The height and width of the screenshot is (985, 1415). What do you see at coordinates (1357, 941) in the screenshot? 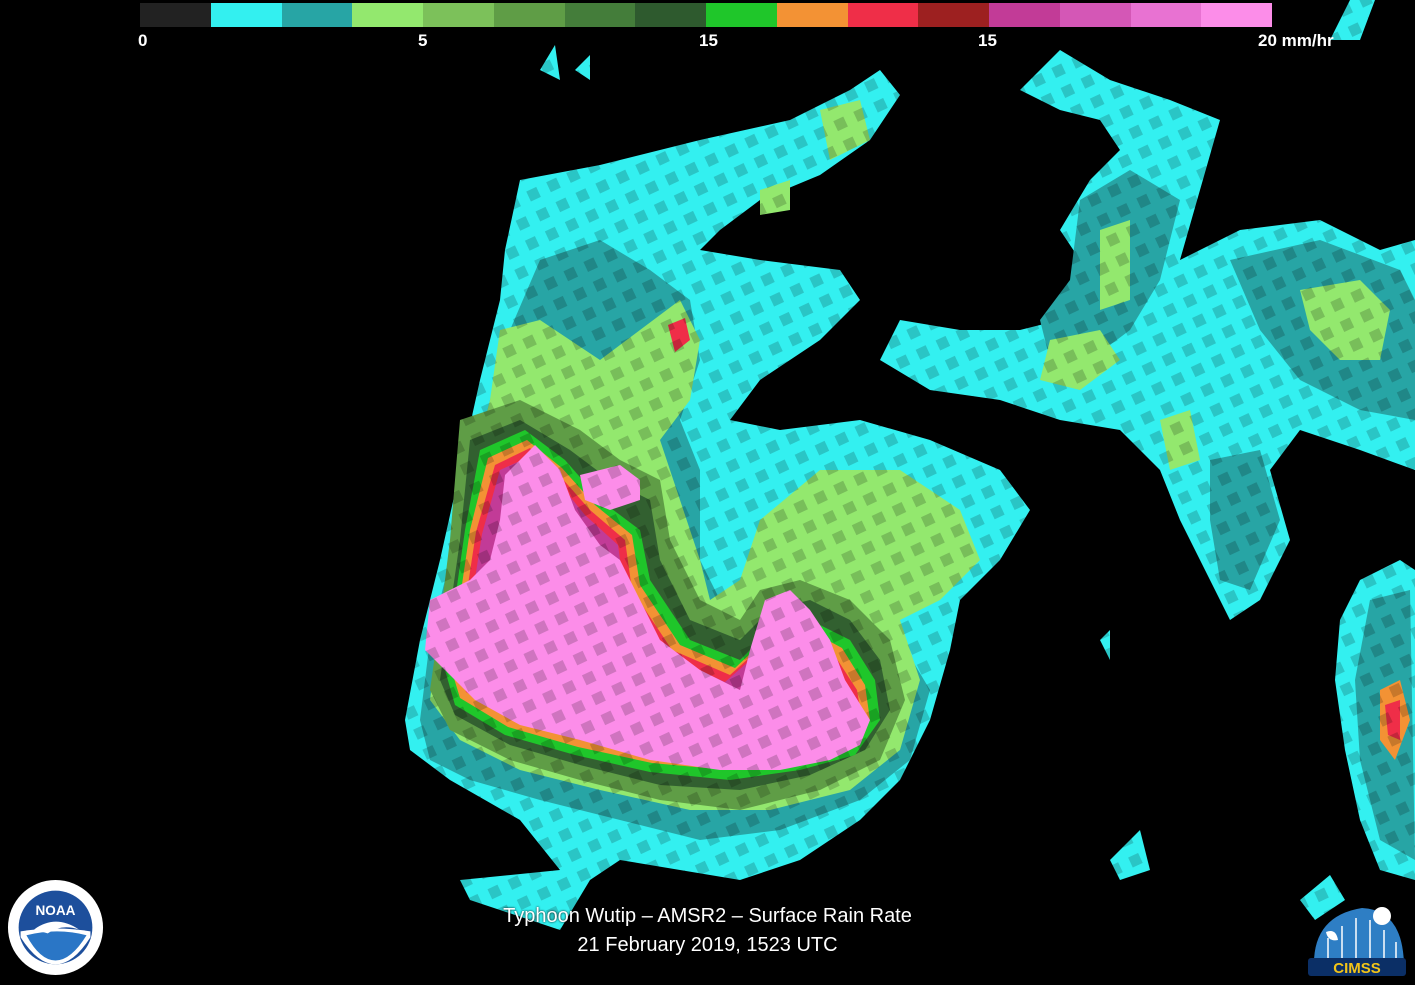
I see `cimss-logo: CIMSS` at bounding box center [1357, 941].